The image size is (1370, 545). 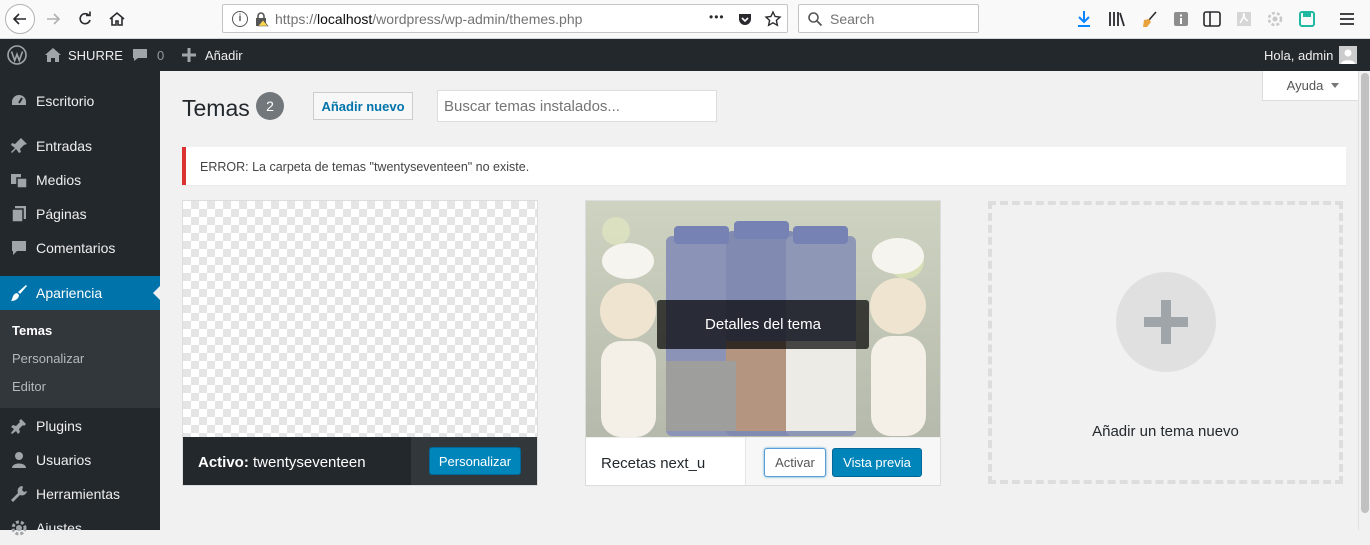 I want to click on site-name: SHURRE, so click(x=95, y=55).